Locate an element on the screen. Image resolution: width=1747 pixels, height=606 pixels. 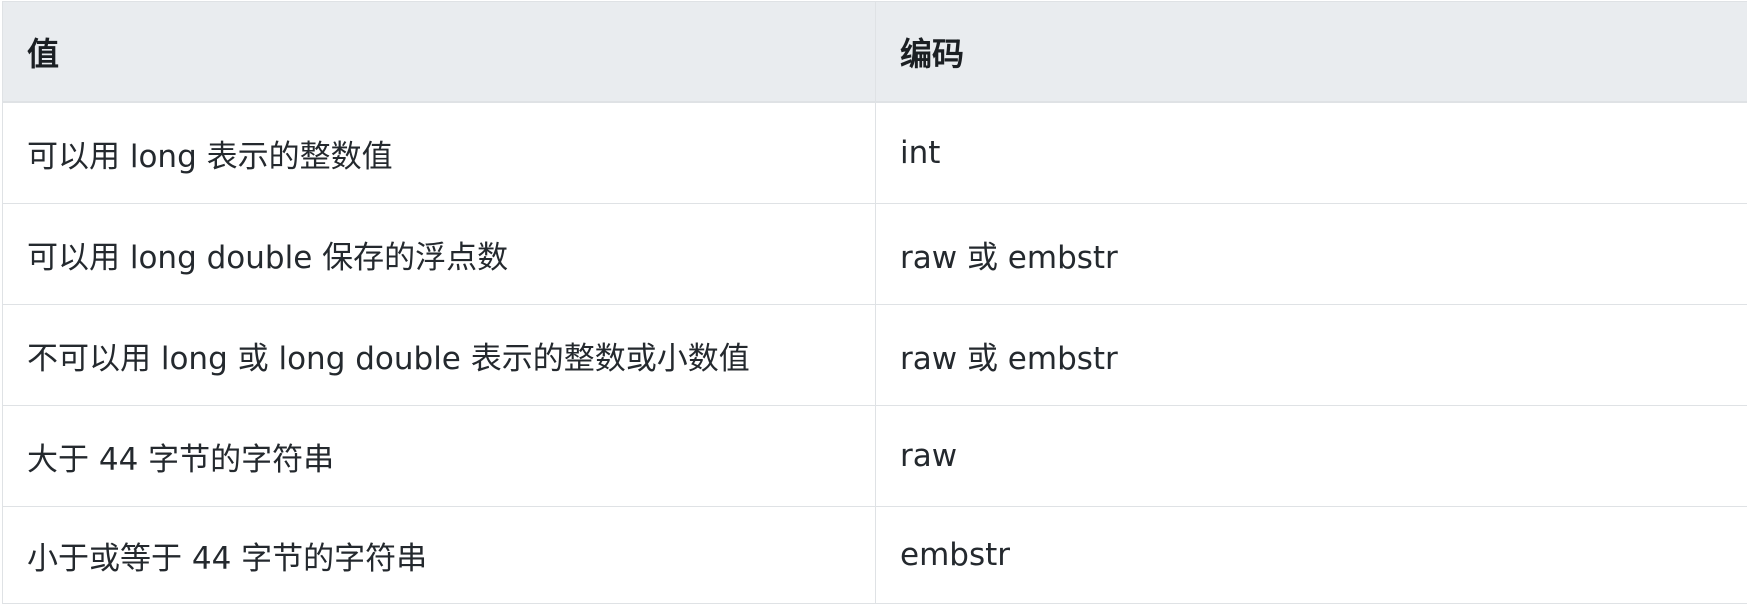
cell-value: 大于 44 字节的字符串 is located at coordinates (439, 456).